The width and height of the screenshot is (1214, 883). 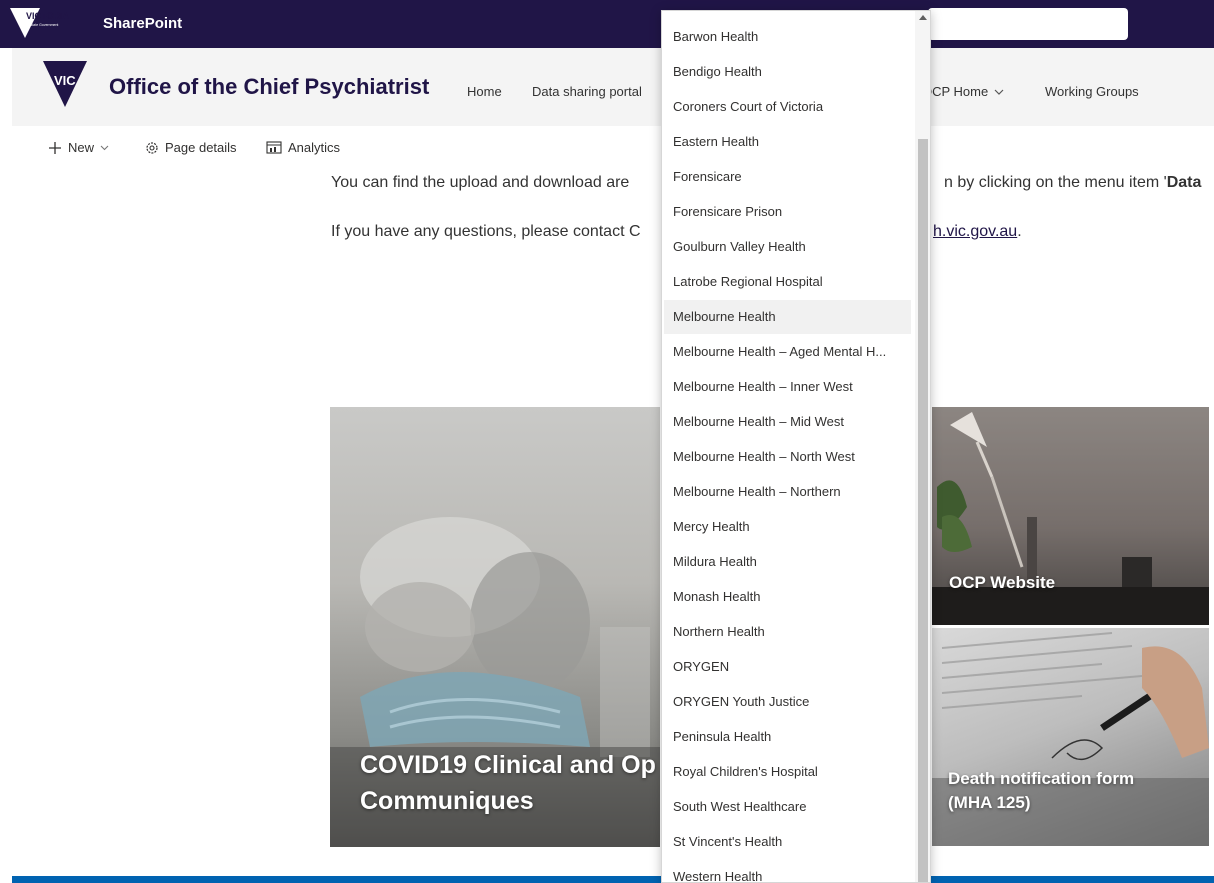 What do you see at coordinates (787, 737) in the screenshot?
I see `dropdown-item: Peninsula Health` at bounding box center [787, 737].